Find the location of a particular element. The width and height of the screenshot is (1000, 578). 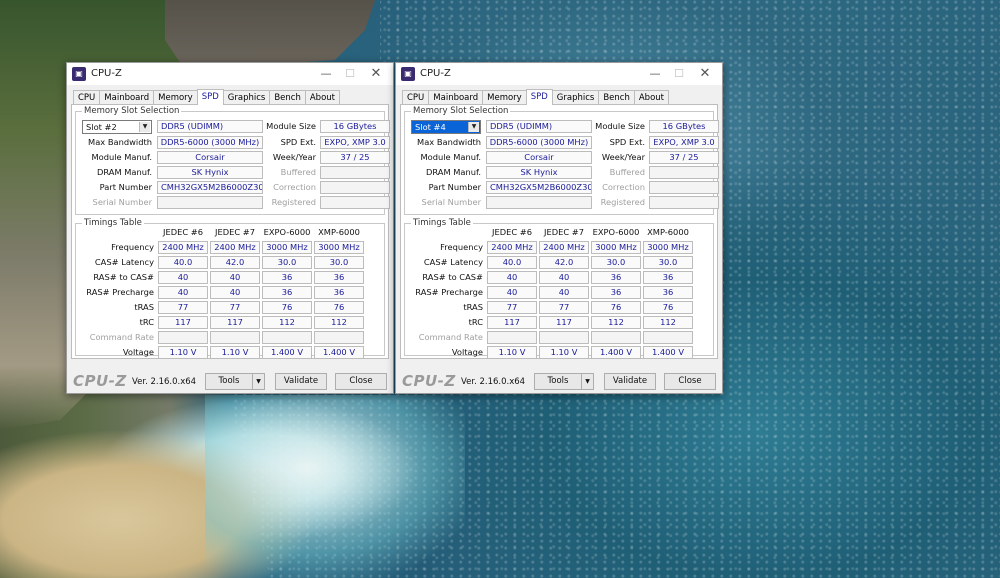

cpuz-logo: CPU-Z is located at coordinates (429, 381).